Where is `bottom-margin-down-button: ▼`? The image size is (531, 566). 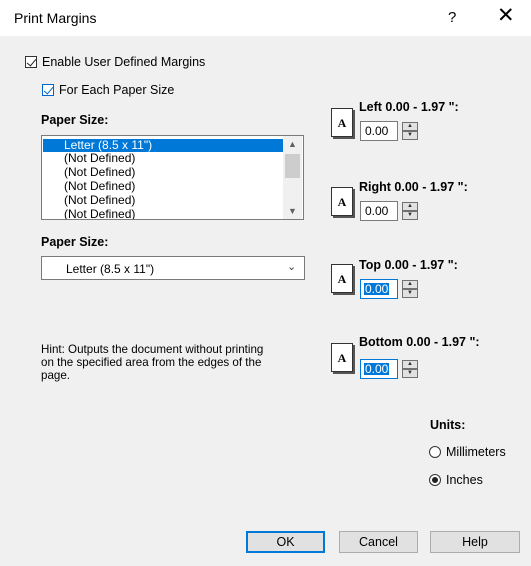
bottom-margin-down-button: ▼ is located at coordinates (410, 373).